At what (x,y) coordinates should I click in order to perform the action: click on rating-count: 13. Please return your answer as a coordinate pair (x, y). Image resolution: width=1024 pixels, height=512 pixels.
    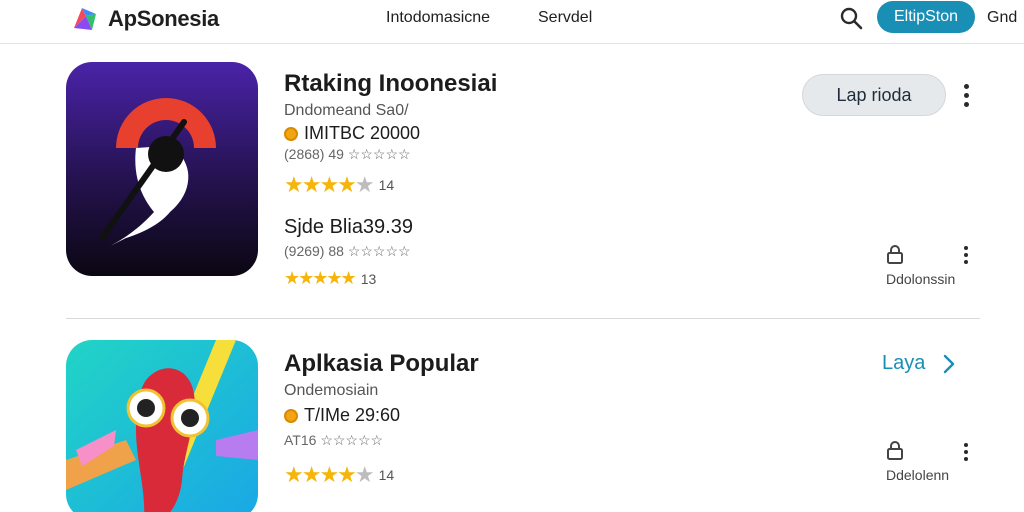
    Looking at the image, I should click on (368, 278).